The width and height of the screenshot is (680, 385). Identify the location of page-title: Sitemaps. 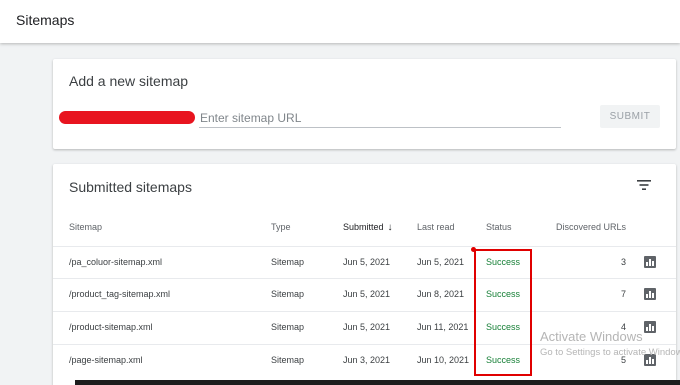
(45, 20).